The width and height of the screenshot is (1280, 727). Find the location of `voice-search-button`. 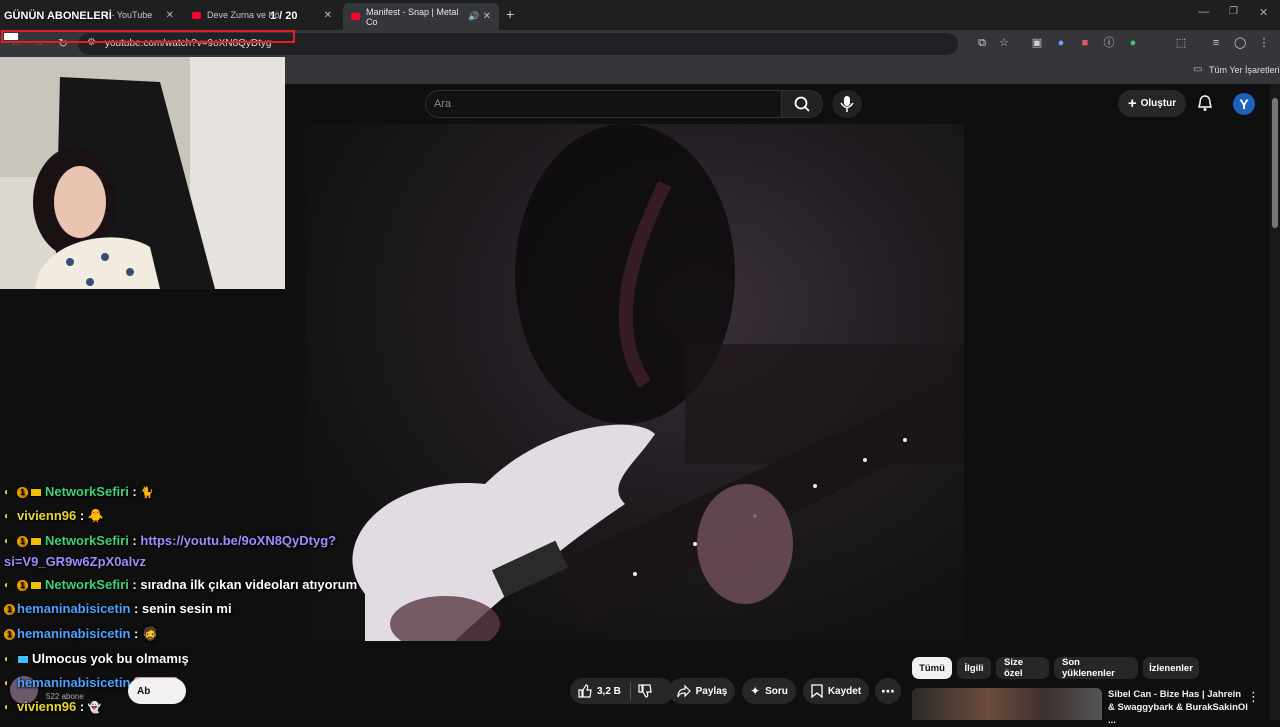

voice-search-button is located at coordinates (847, 104).